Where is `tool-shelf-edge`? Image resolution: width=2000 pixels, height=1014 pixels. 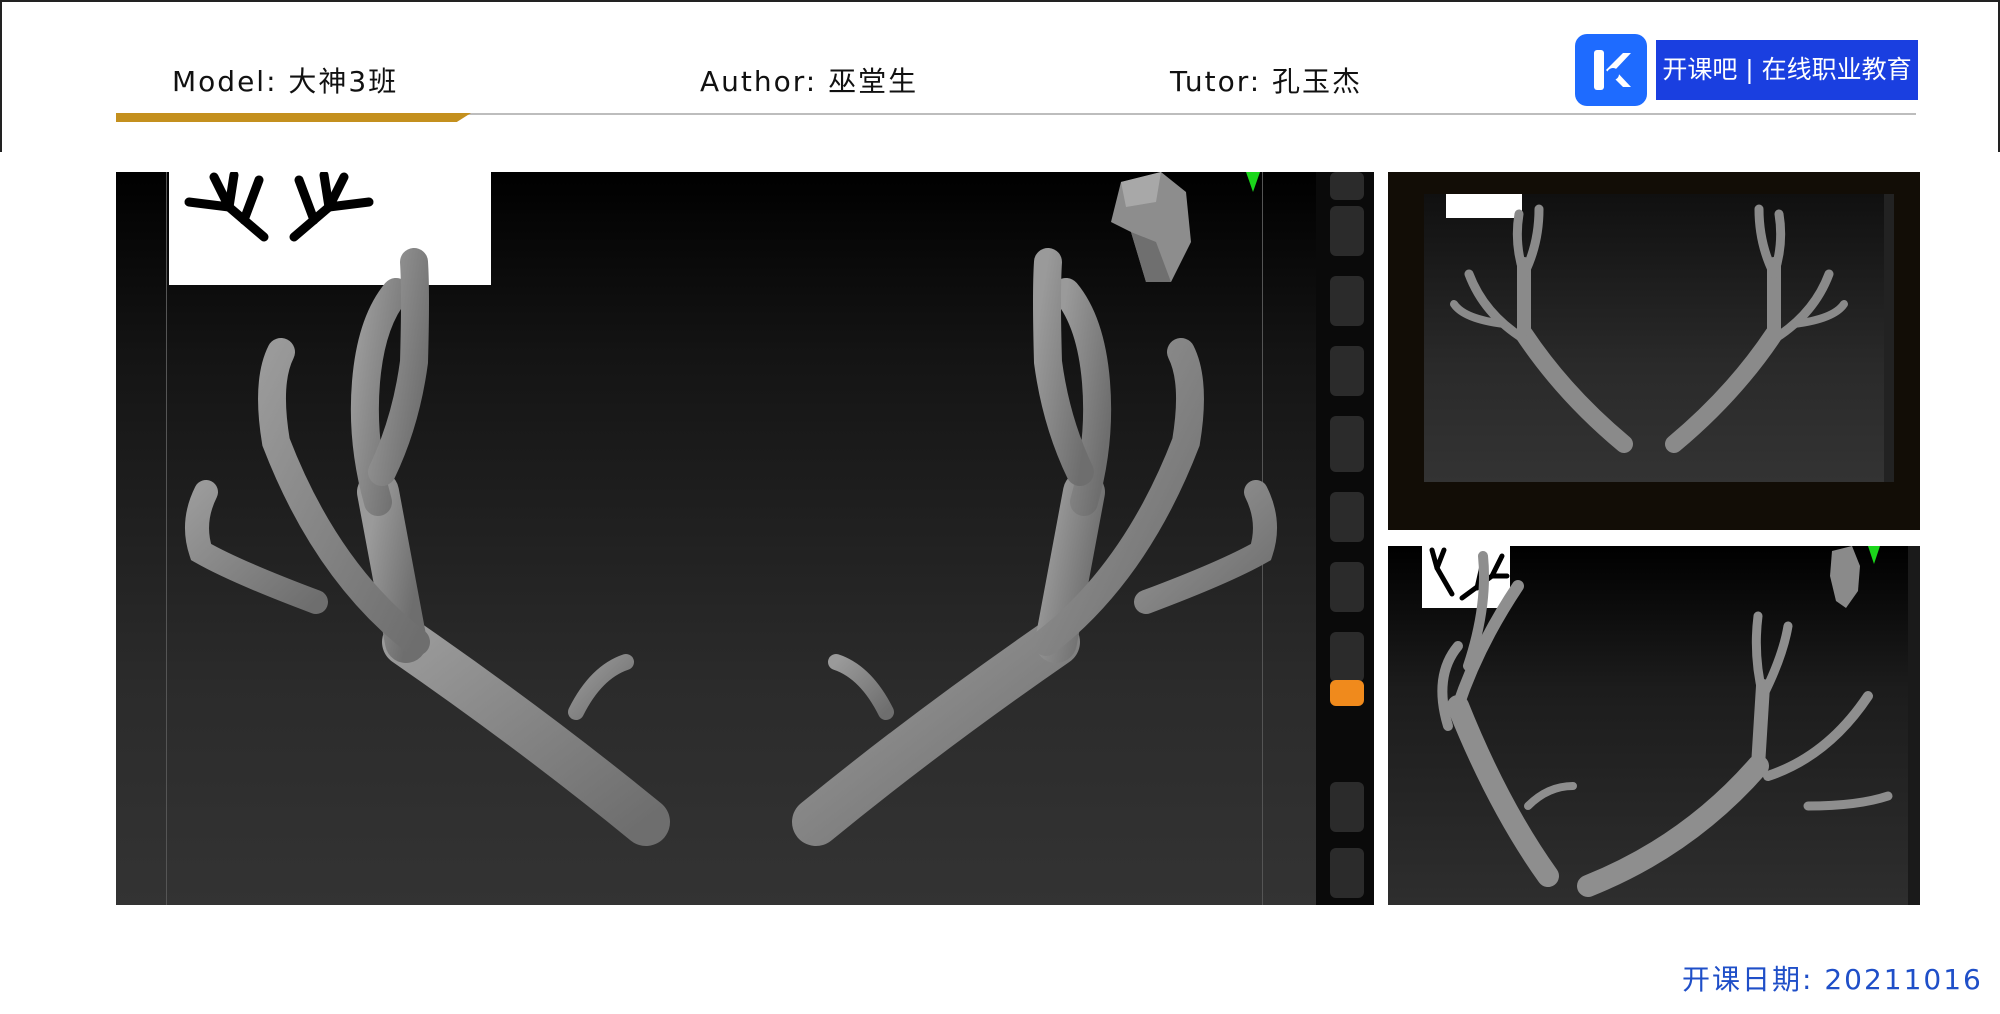 tool-shelf-edge is located at coordinates (1889, 338).